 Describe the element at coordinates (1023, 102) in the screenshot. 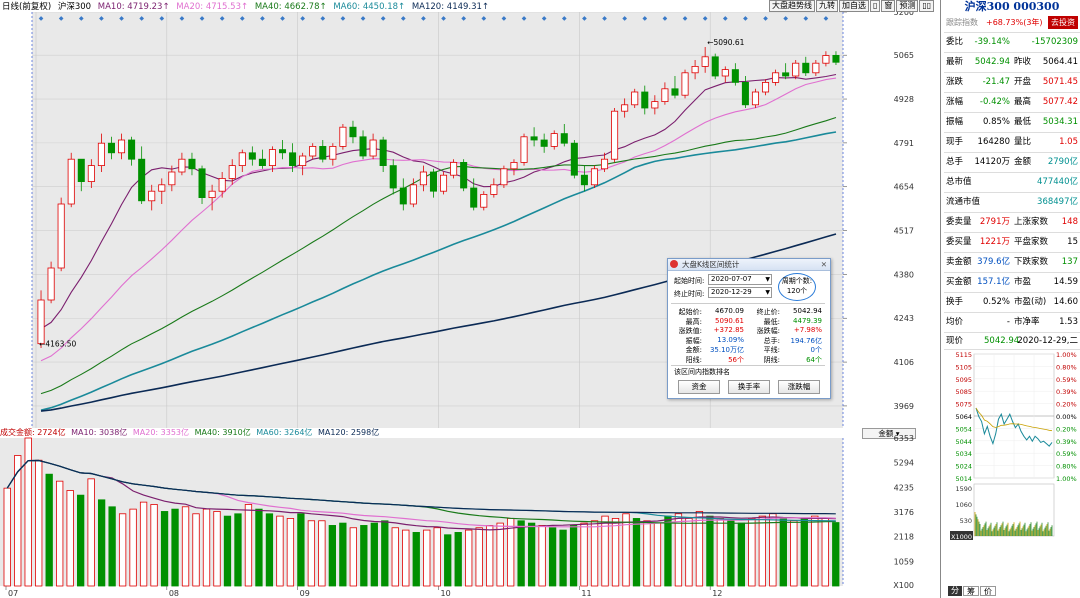

I see `quote-label-2: 最高` at that location.